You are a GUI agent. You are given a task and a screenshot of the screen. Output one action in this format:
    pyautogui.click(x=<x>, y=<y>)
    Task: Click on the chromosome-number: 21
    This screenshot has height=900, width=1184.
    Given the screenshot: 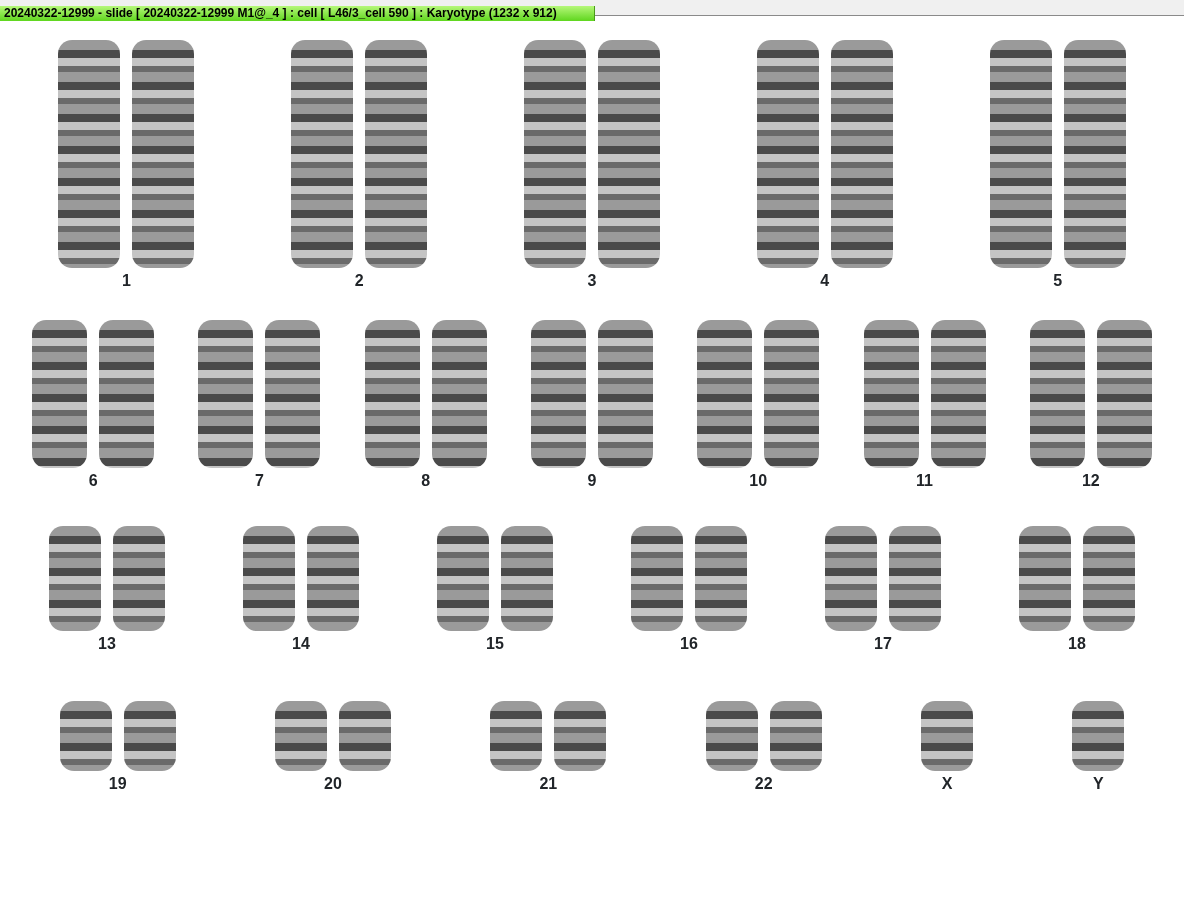 What is the action you would take?
    pyautogui.click(x=548, y=784)
    